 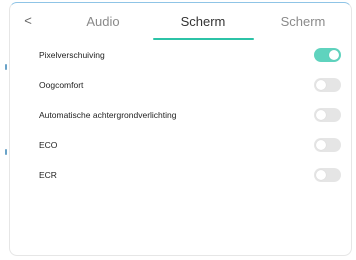 What do you see at coordinates (72, 55) in the screenshot?
I see `setting-label: Pixelverschuiving` at bounding box center [72, 55].